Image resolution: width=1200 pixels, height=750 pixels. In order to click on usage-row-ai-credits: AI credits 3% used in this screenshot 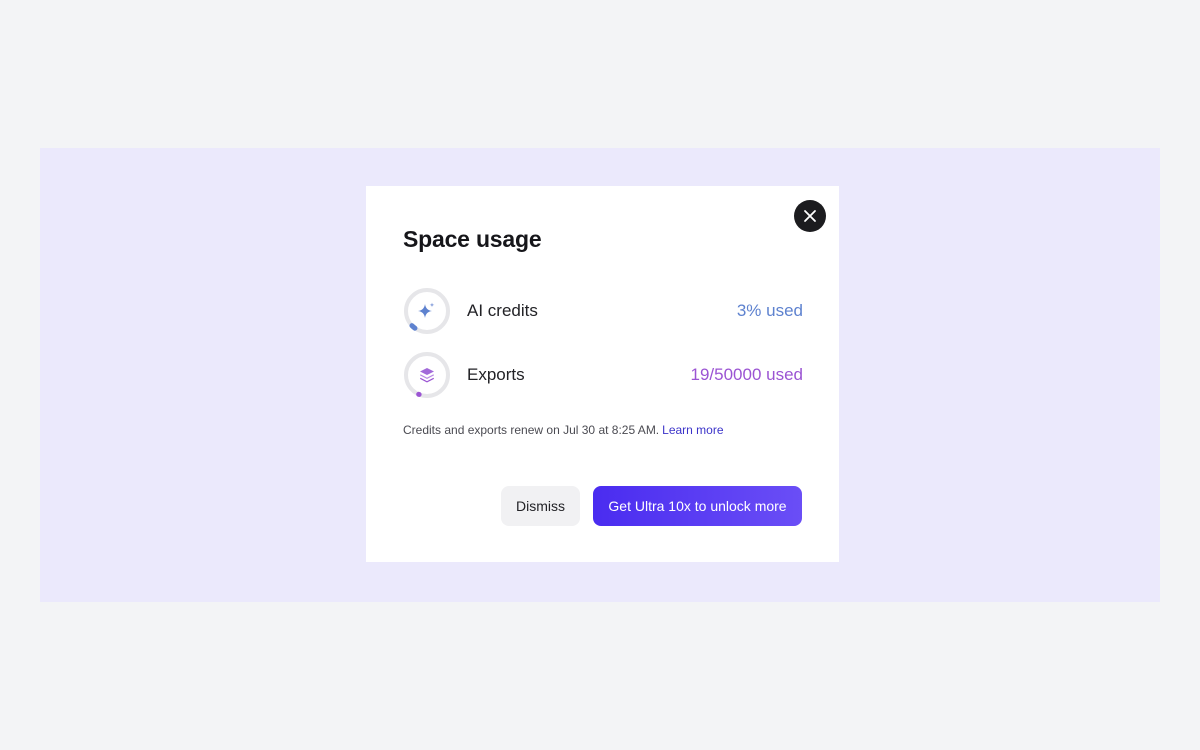, I will do `click(603, 311)`.